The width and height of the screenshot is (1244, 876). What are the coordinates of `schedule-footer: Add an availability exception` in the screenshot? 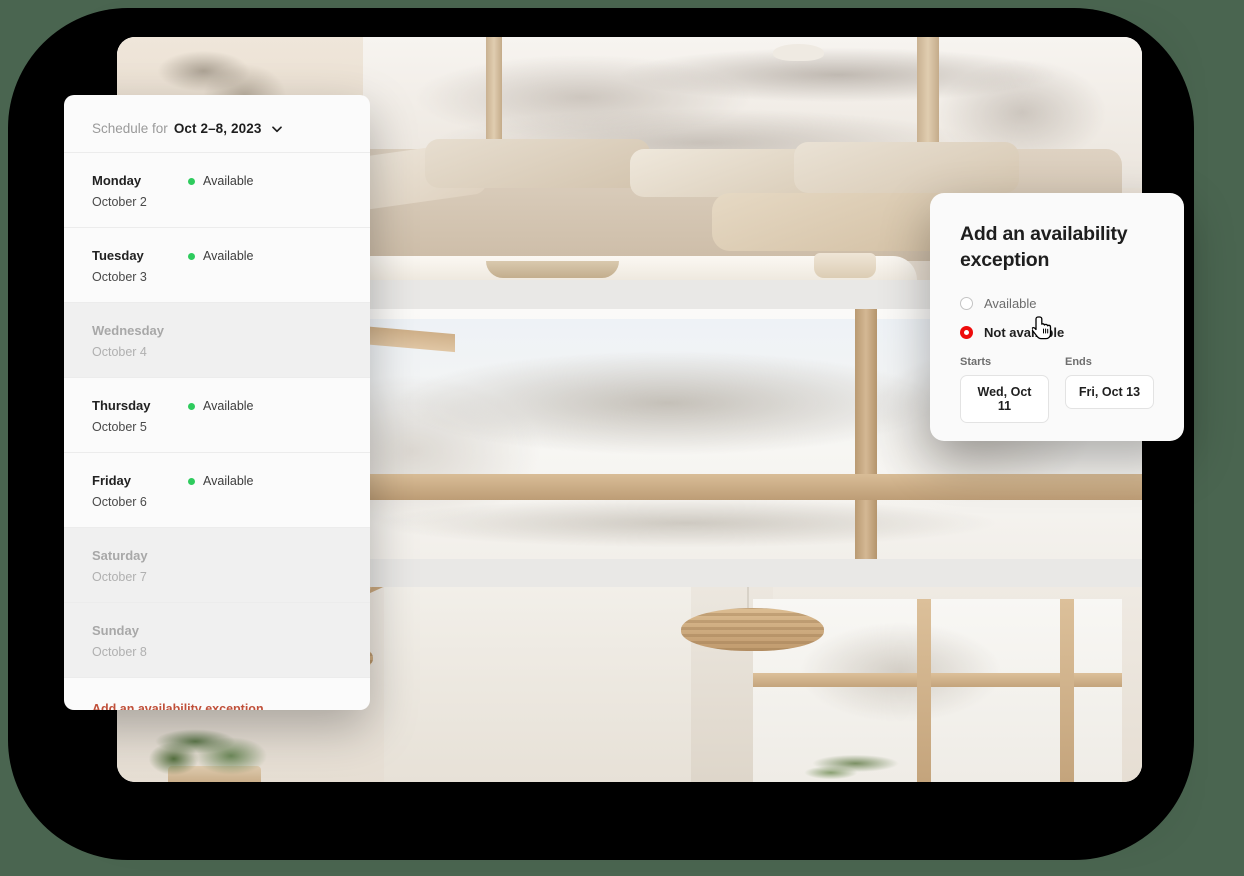 It's located at (217, 694).